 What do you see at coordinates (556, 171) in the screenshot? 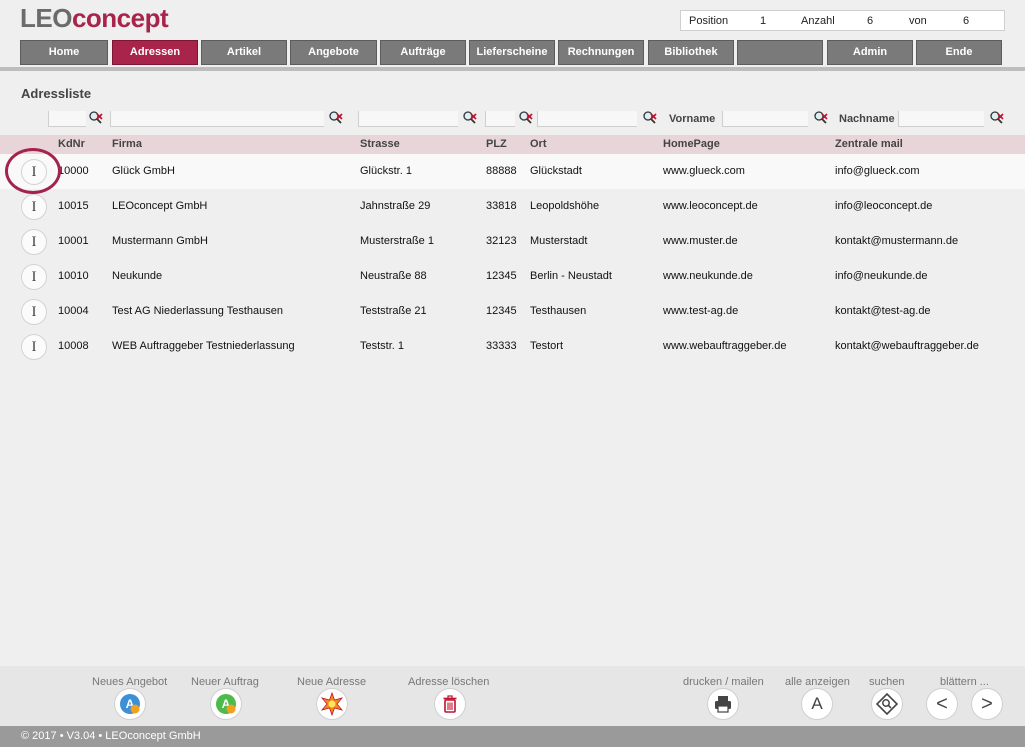
I see `cell-ort: Glückstadt` at bounding box center [556, 171].